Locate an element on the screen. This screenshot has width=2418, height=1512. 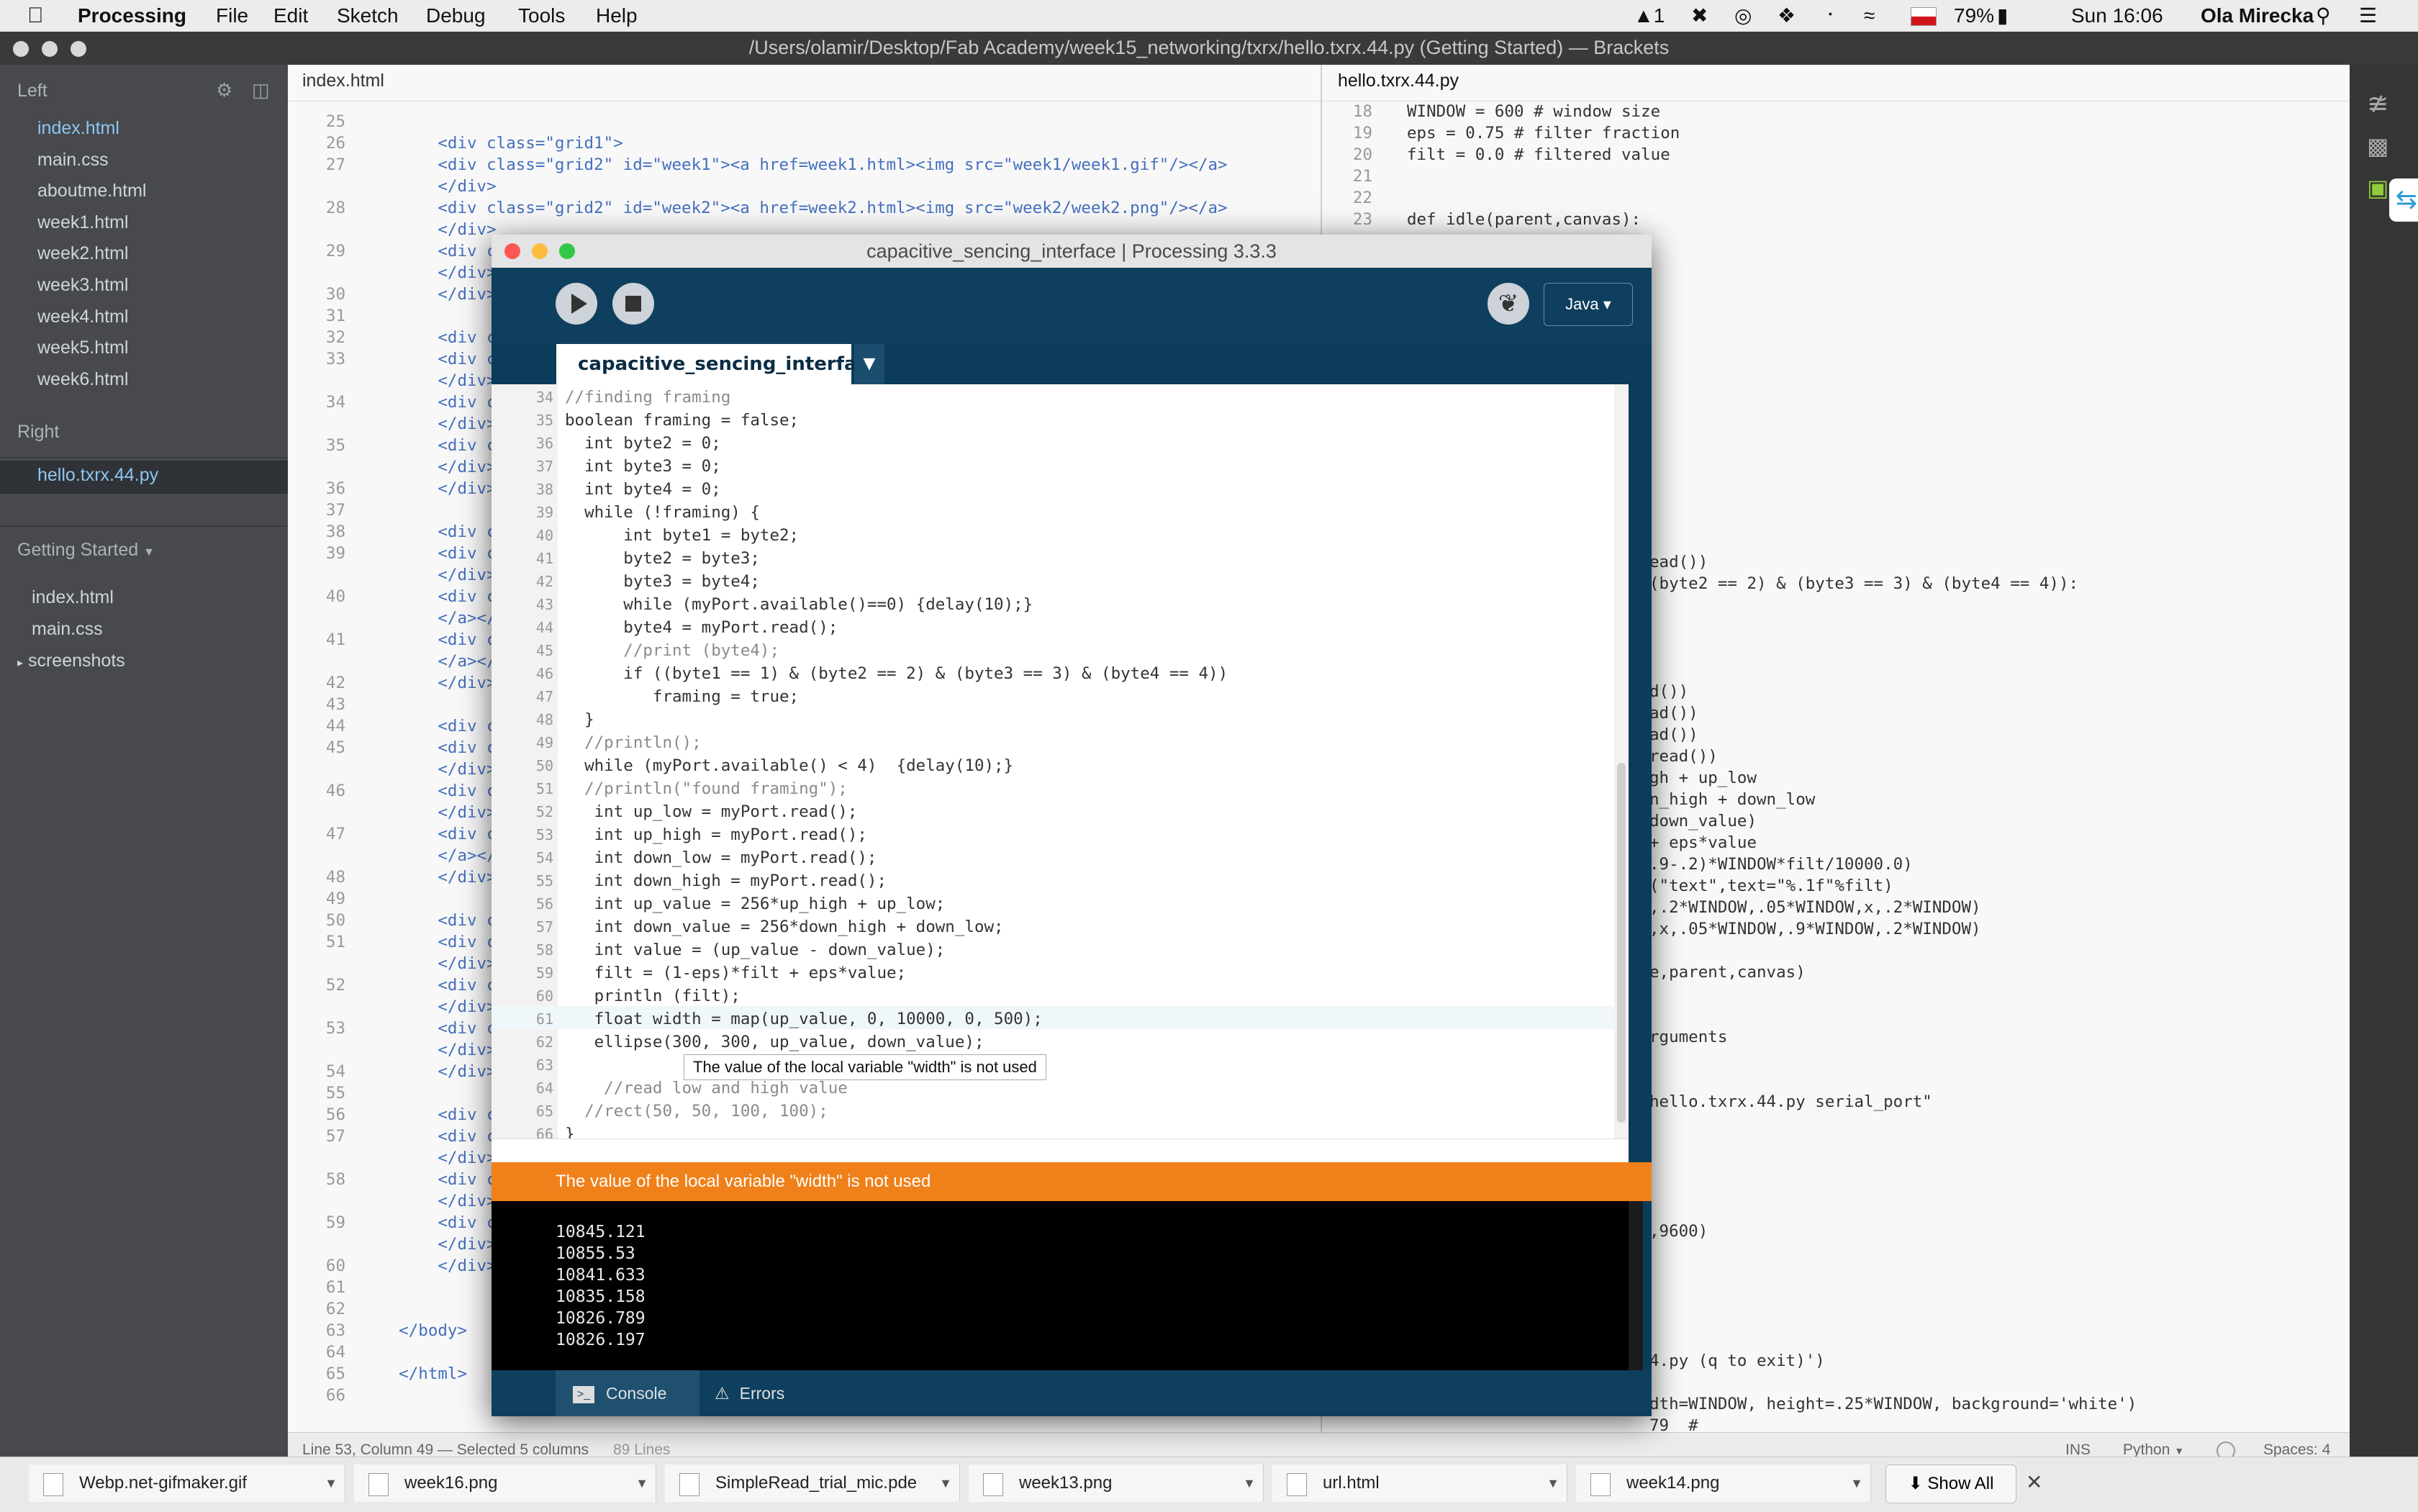
download-name: week14.png is located at coordinates (1673, 1483).